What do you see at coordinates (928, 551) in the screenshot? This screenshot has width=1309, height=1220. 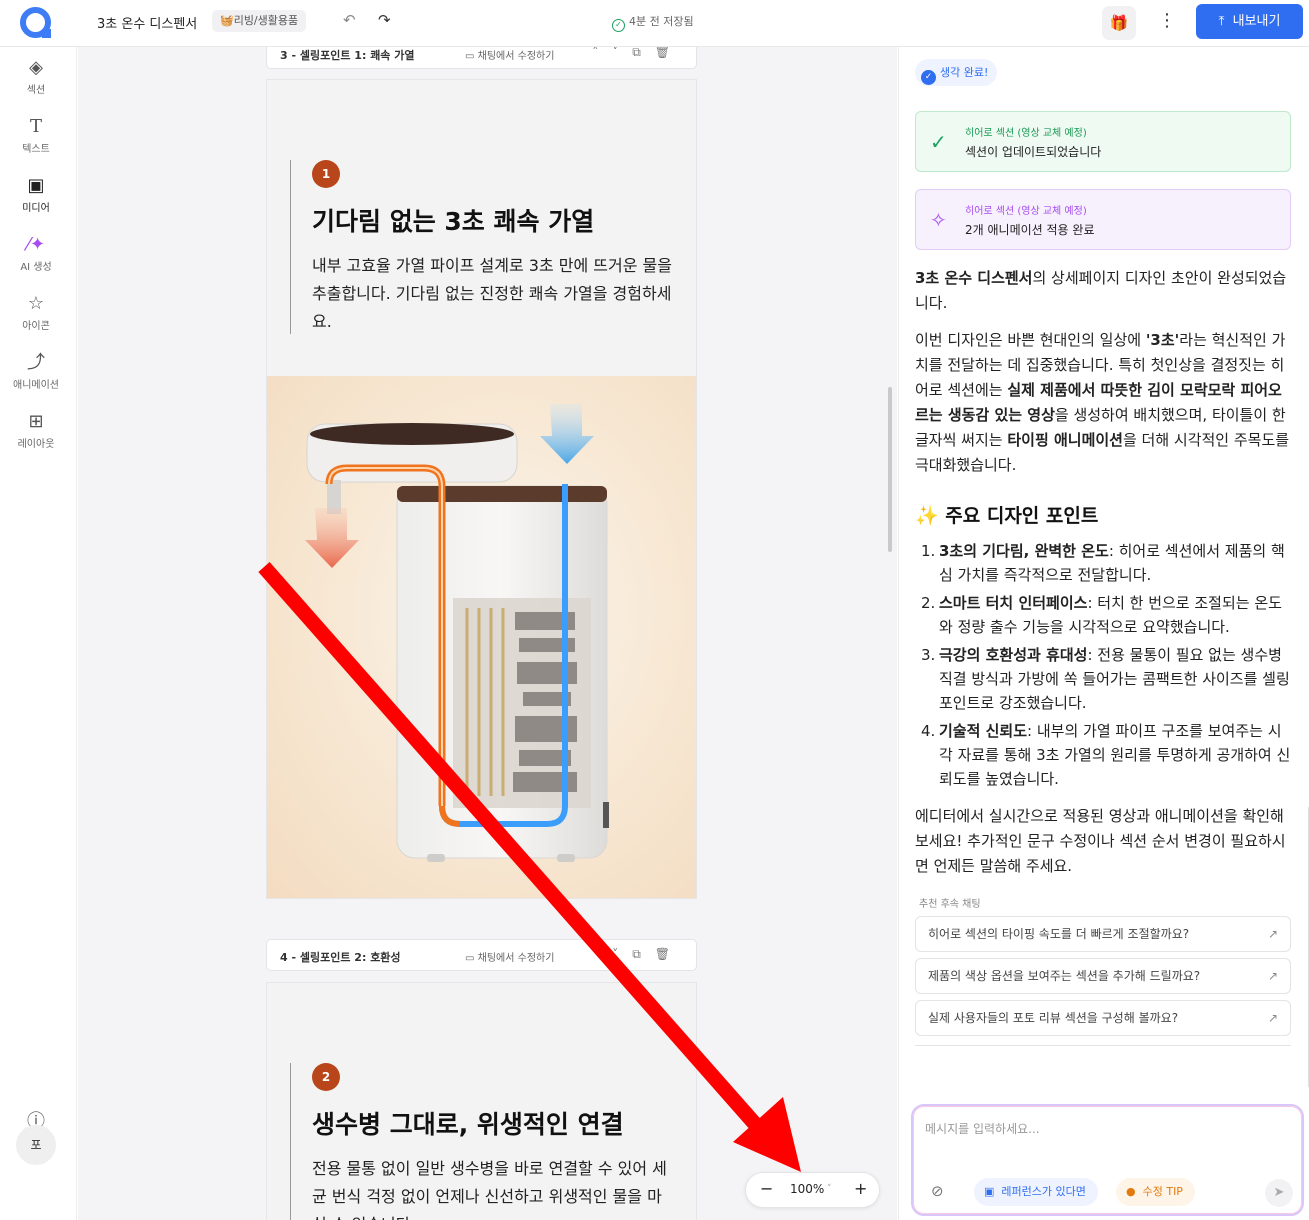 I see `list-number: 1.` at bounding box center [928, 551].